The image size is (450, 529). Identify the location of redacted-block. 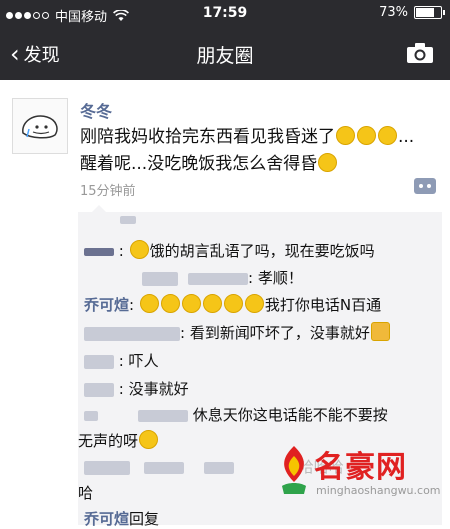
(128, 220).